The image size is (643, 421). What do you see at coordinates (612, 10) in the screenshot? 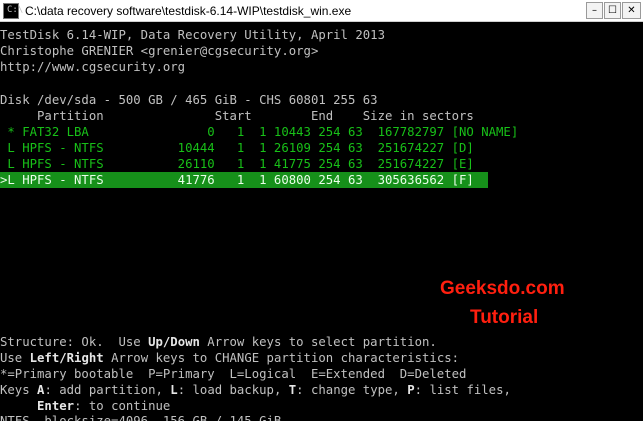
I see `maximize-button: ☐` at bounding box center [612, 10].